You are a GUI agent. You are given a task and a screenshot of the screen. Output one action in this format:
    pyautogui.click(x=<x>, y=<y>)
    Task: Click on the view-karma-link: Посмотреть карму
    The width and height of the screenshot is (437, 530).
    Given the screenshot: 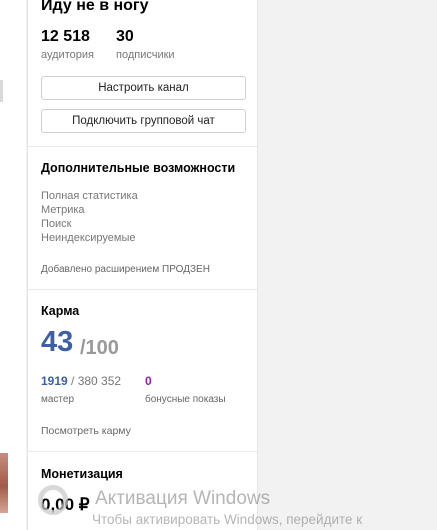 What is the action you would take?
    pyautogui.click(x=86, y=431)
    